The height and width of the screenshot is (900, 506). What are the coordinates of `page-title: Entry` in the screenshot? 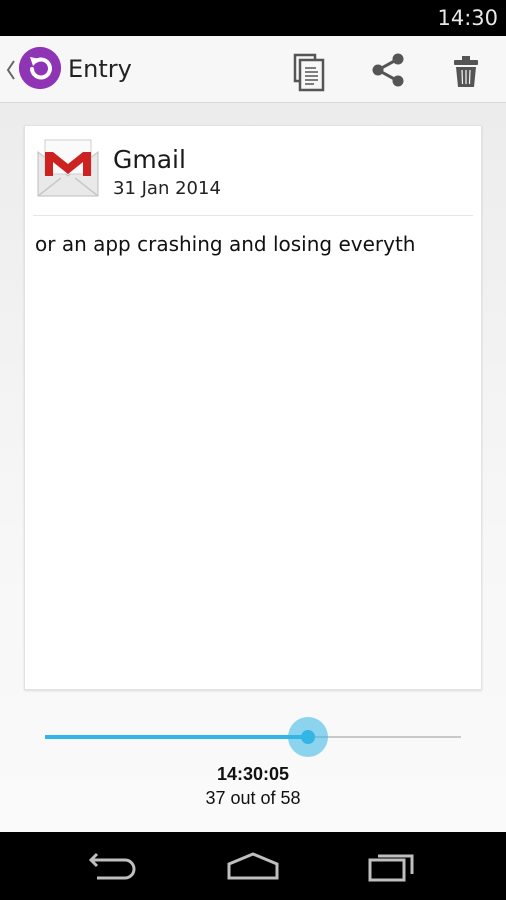 It's located at (100, 69).